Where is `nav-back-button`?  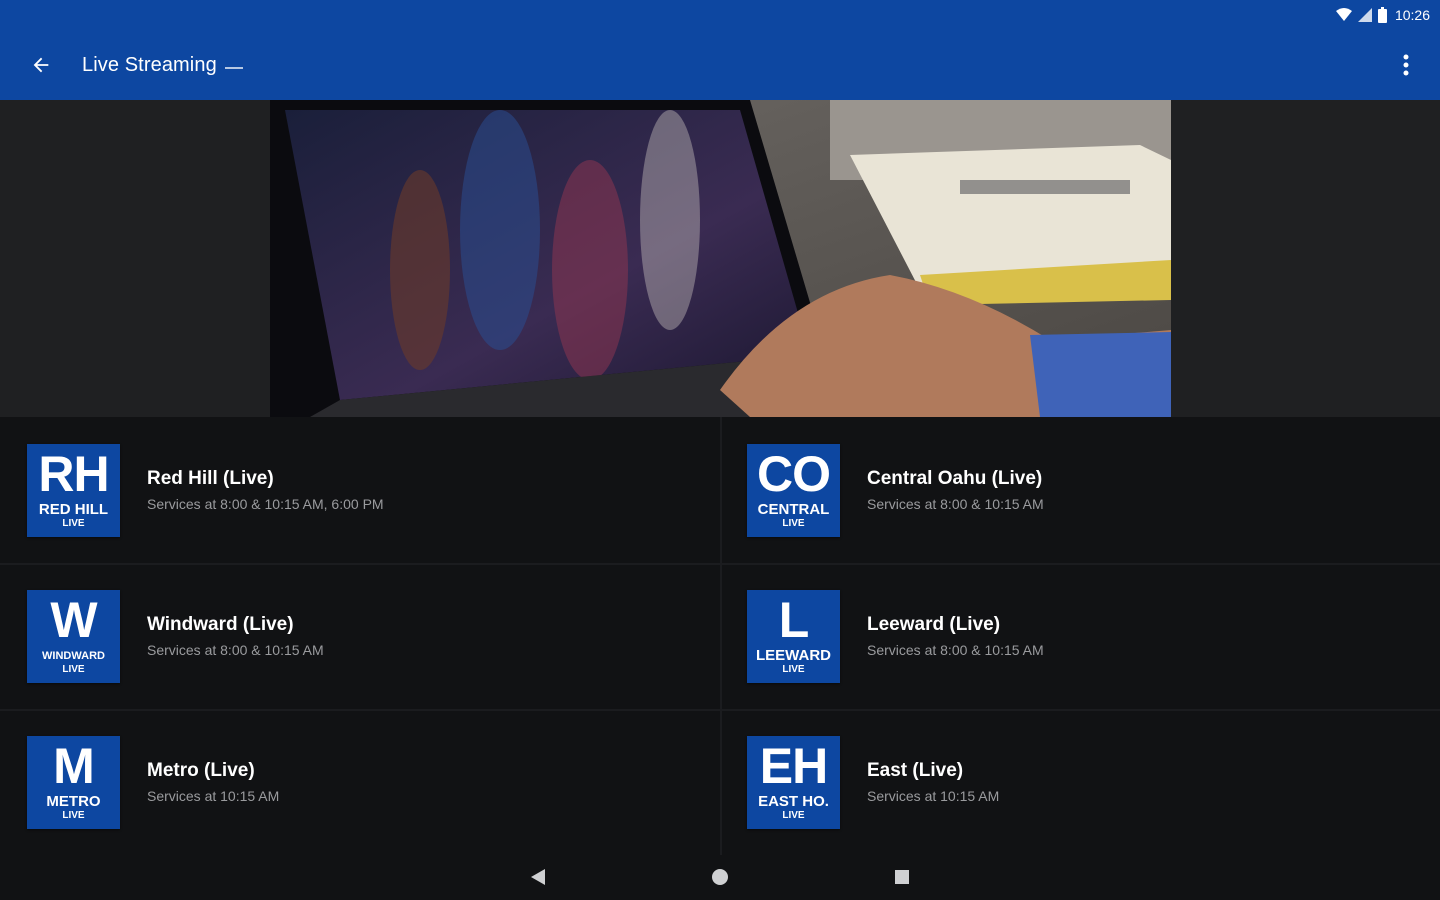 nav-back-button is located at coordinates (538, 877).